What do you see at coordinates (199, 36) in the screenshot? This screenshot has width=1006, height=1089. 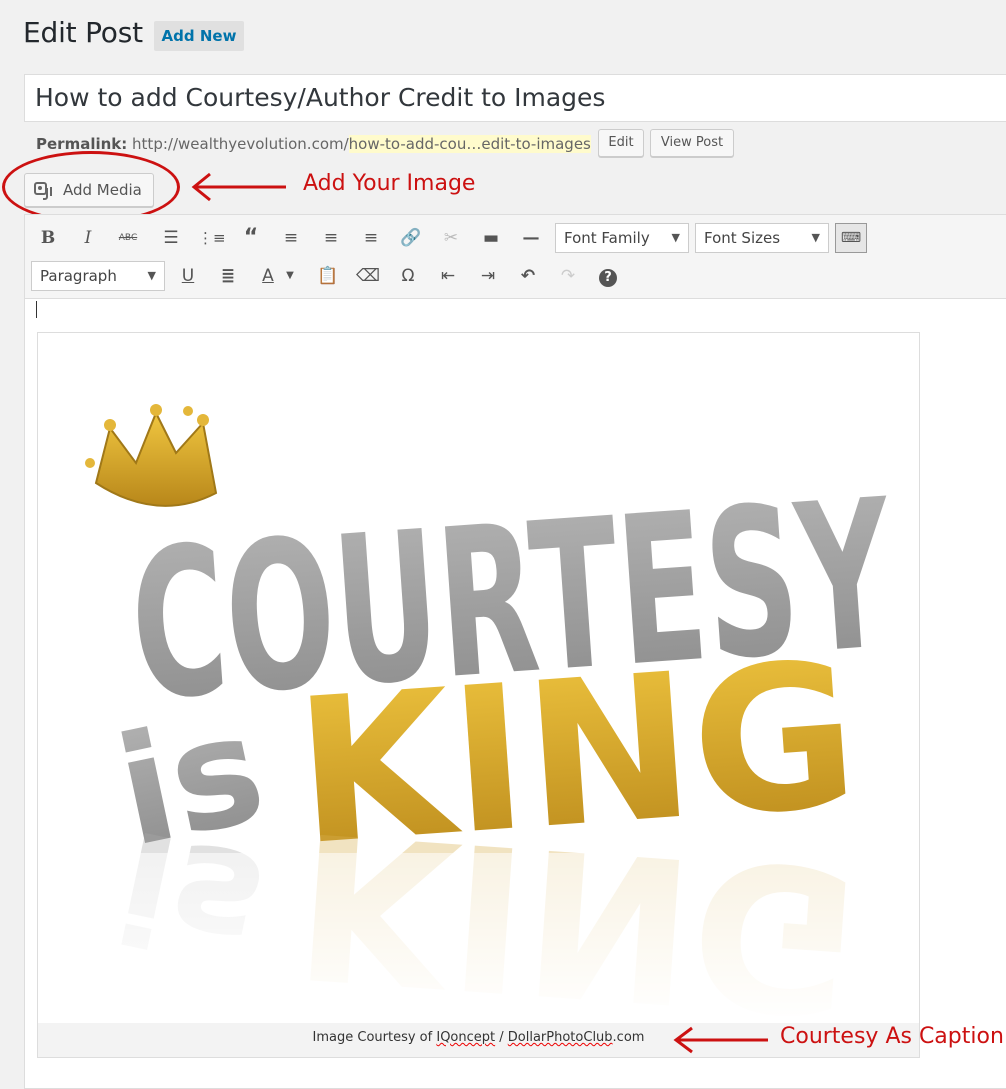 I see `add-new-button: Add New` at bounding box center [199, 36].